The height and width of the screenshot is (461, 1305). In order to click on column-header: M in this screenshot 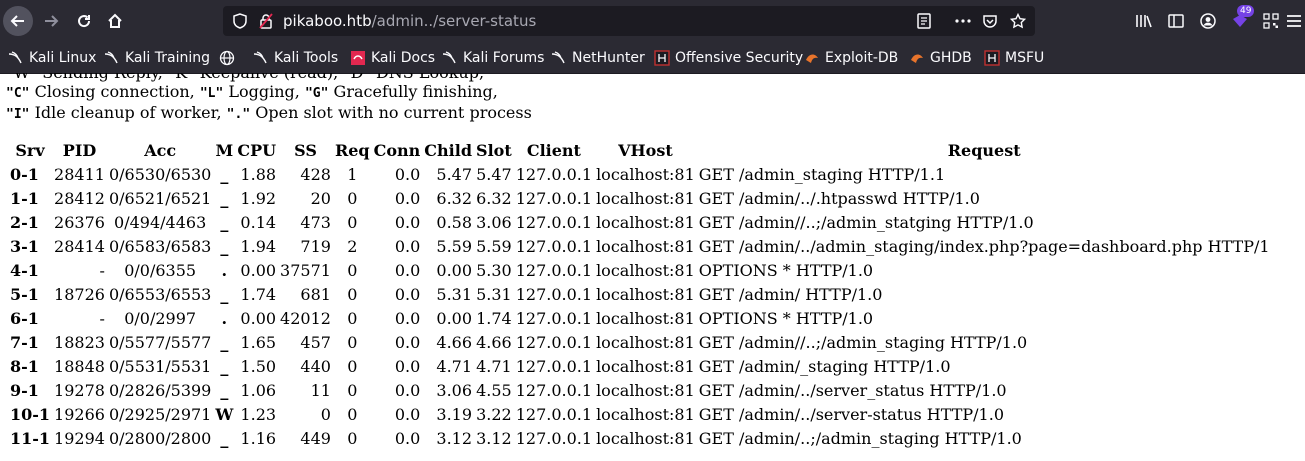, I will do `click(224, 150)`.